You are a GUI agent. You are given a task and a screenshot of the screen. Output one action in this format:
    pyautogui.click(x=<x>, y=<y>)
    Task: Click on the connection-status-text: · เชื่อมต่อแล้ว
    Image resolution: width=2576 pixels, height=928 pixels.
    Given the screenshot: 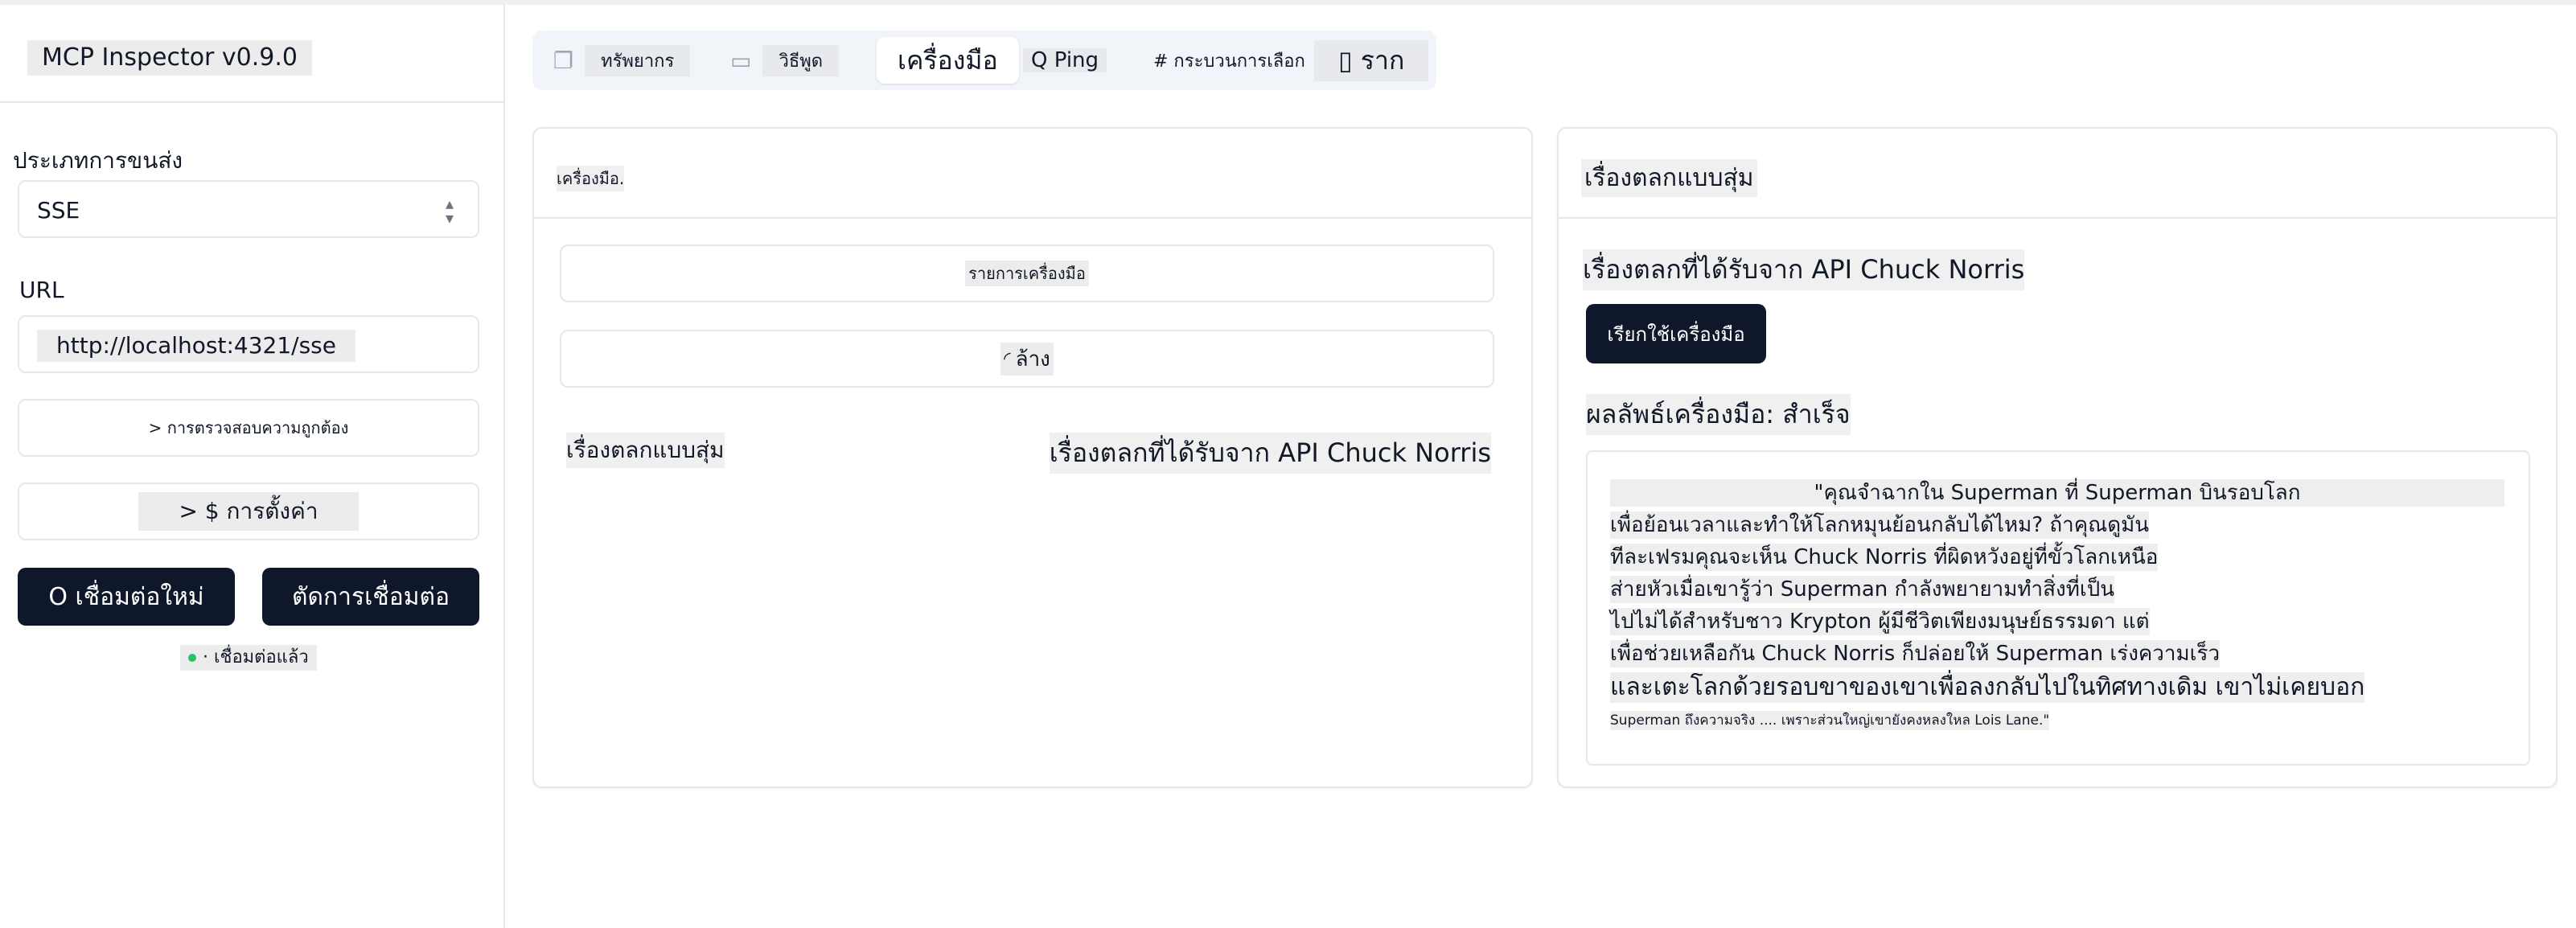 What is the action you would take?
    pyautogui.click(x=256, y=657)
    